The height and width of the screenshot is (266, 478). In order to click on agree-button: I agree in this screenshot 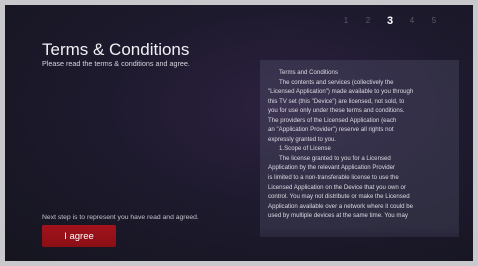, I will do `click(79, 236)`.